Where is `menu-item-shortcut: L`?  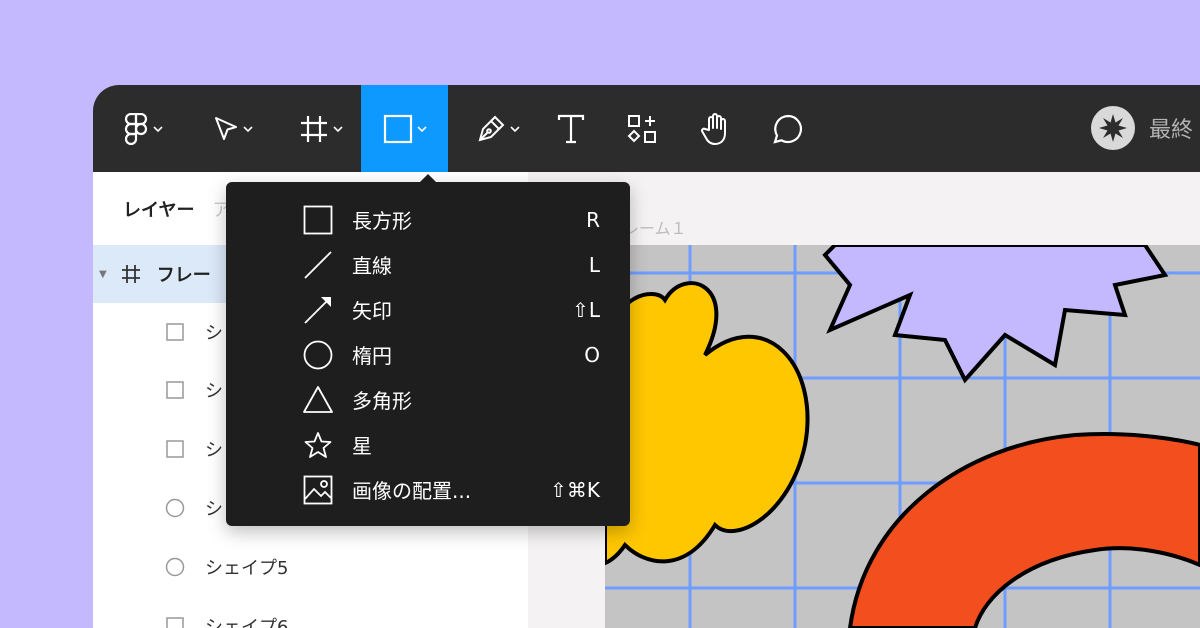
menu-item-shortcut: L is located at coordinates (594, 264).